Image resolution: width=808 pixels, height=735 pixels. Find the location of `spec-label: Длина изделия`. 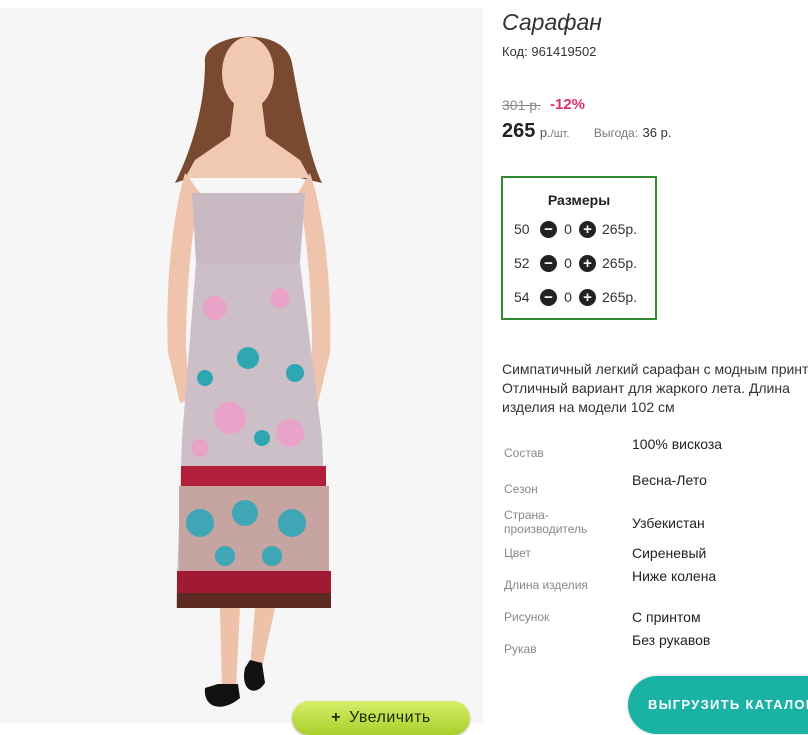

spec-label: Длина изделия is located at coordinates (546, 585).